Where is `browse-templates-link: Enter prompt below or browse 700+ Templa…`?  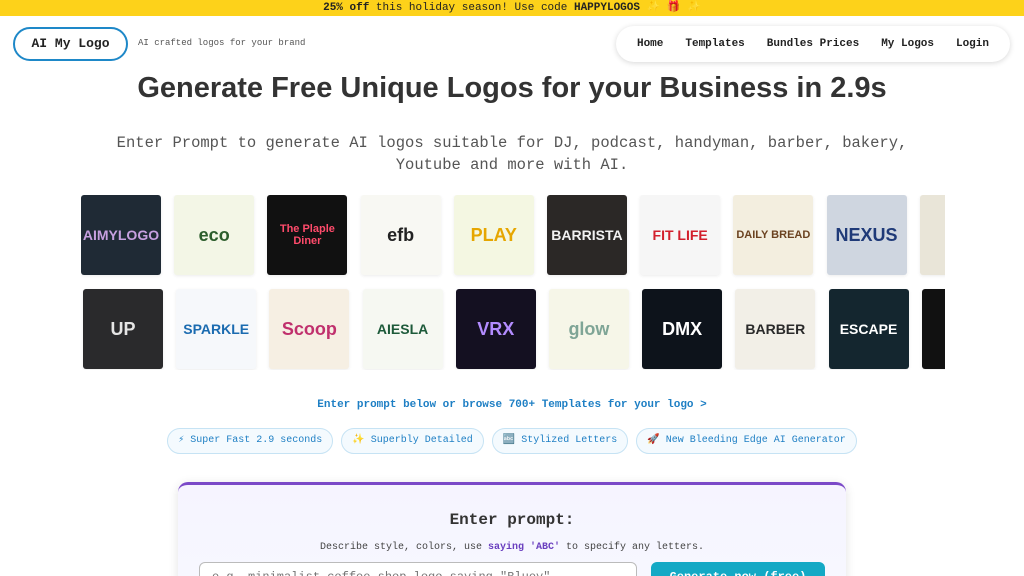 browse-templates-link: Enter prompt below or browse 700+ Templa… is located at coordinates (512, 405).